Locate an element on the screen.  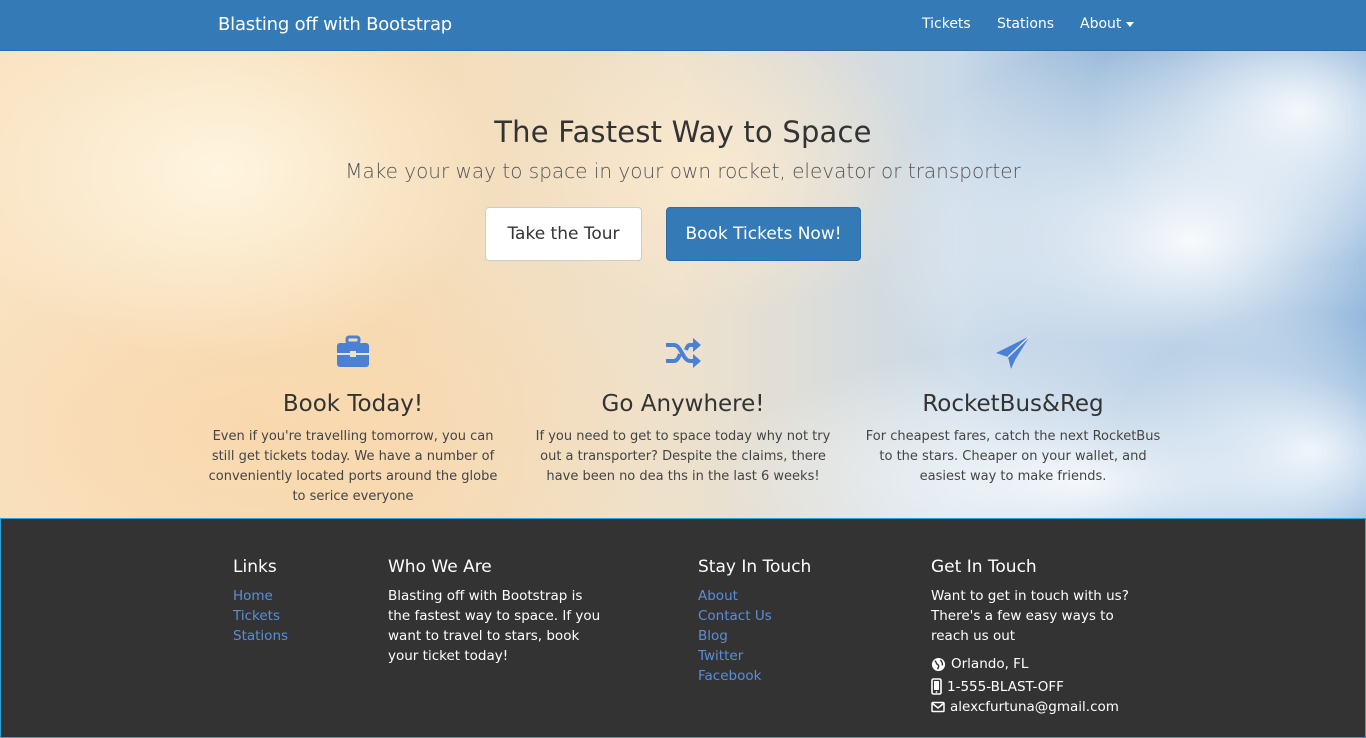
shuffle-icon is located at coordinates (683, 353).